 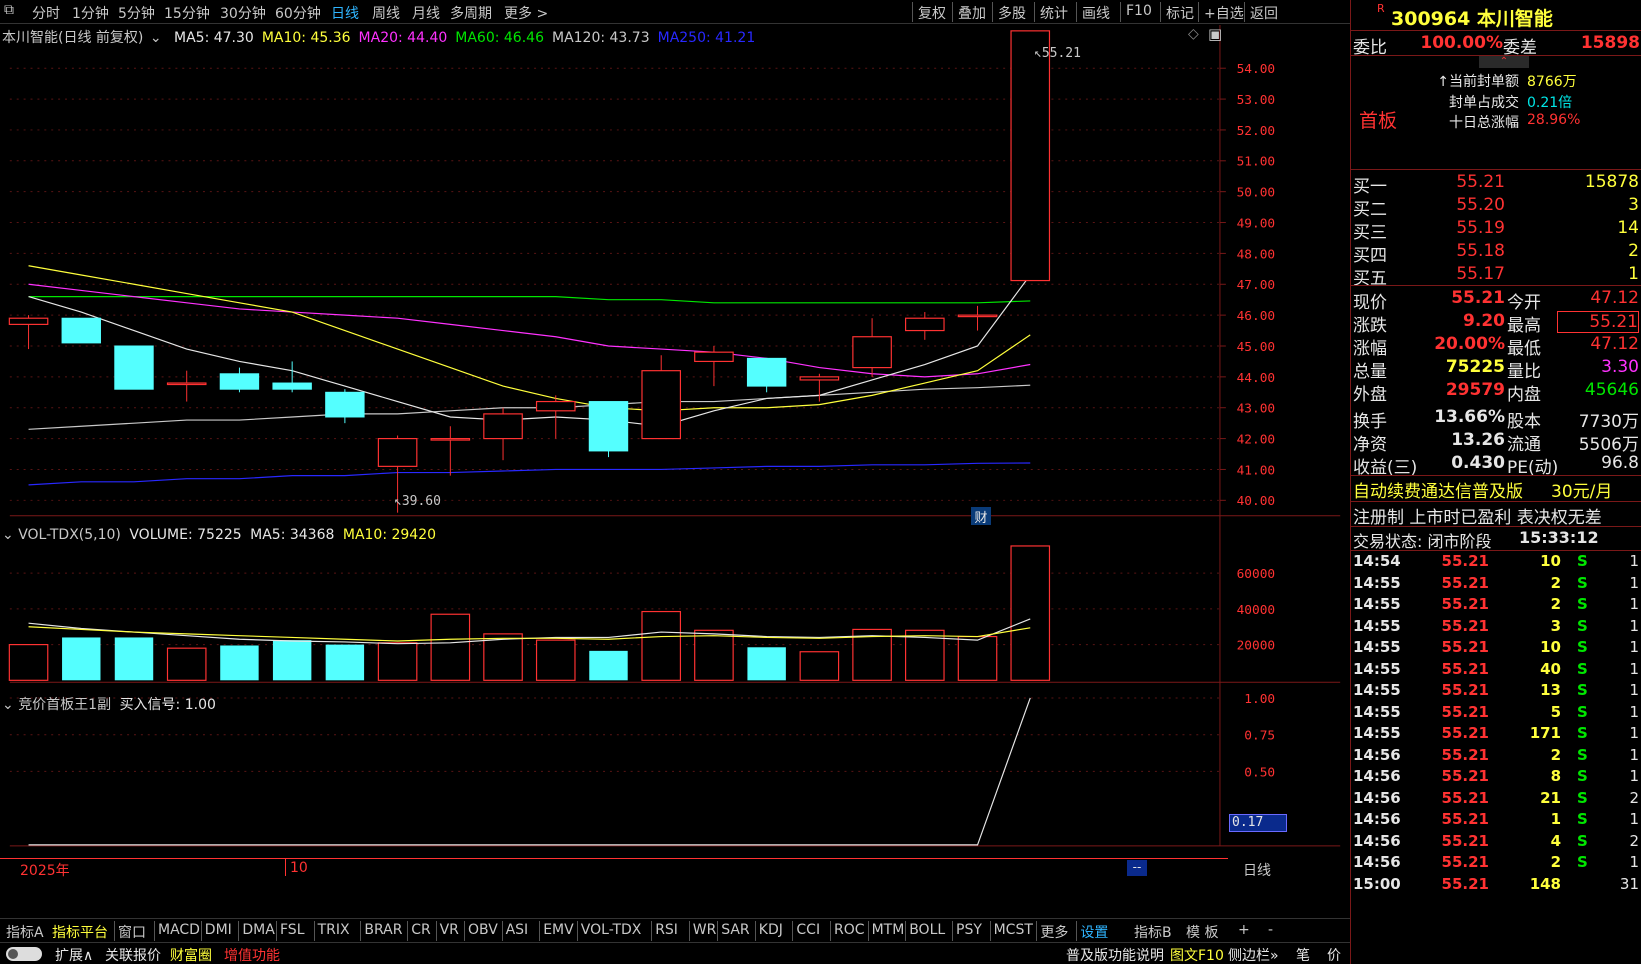 I want to click on expand-up-icon: ⌃, so click(x=1504, y=62).